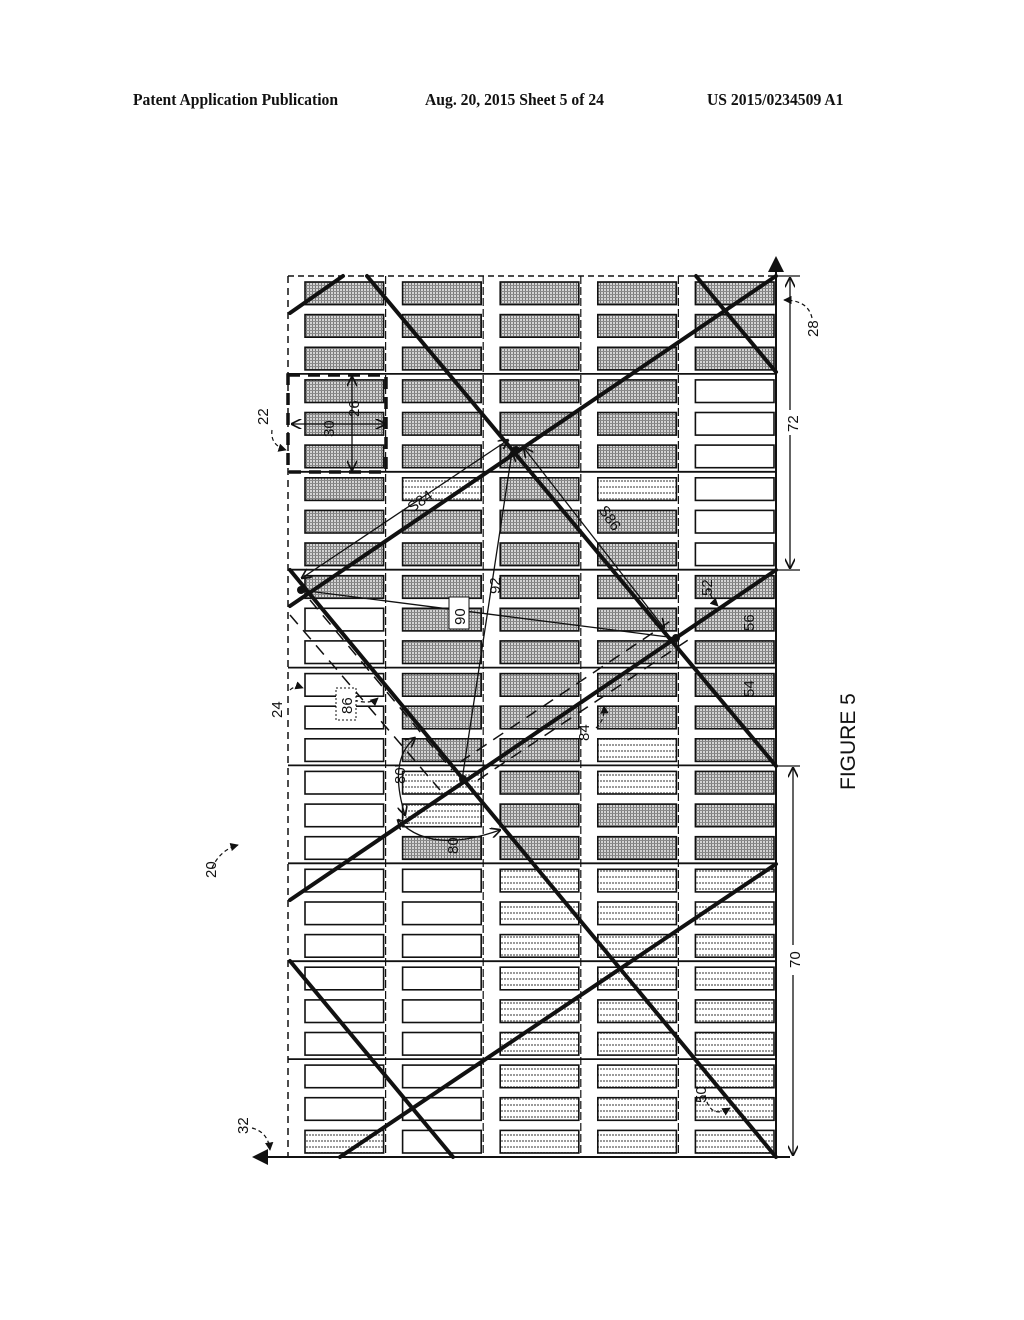 This screenshot has width=1024, height=1320. I want to click on label-86: 86, so click(347, 705).